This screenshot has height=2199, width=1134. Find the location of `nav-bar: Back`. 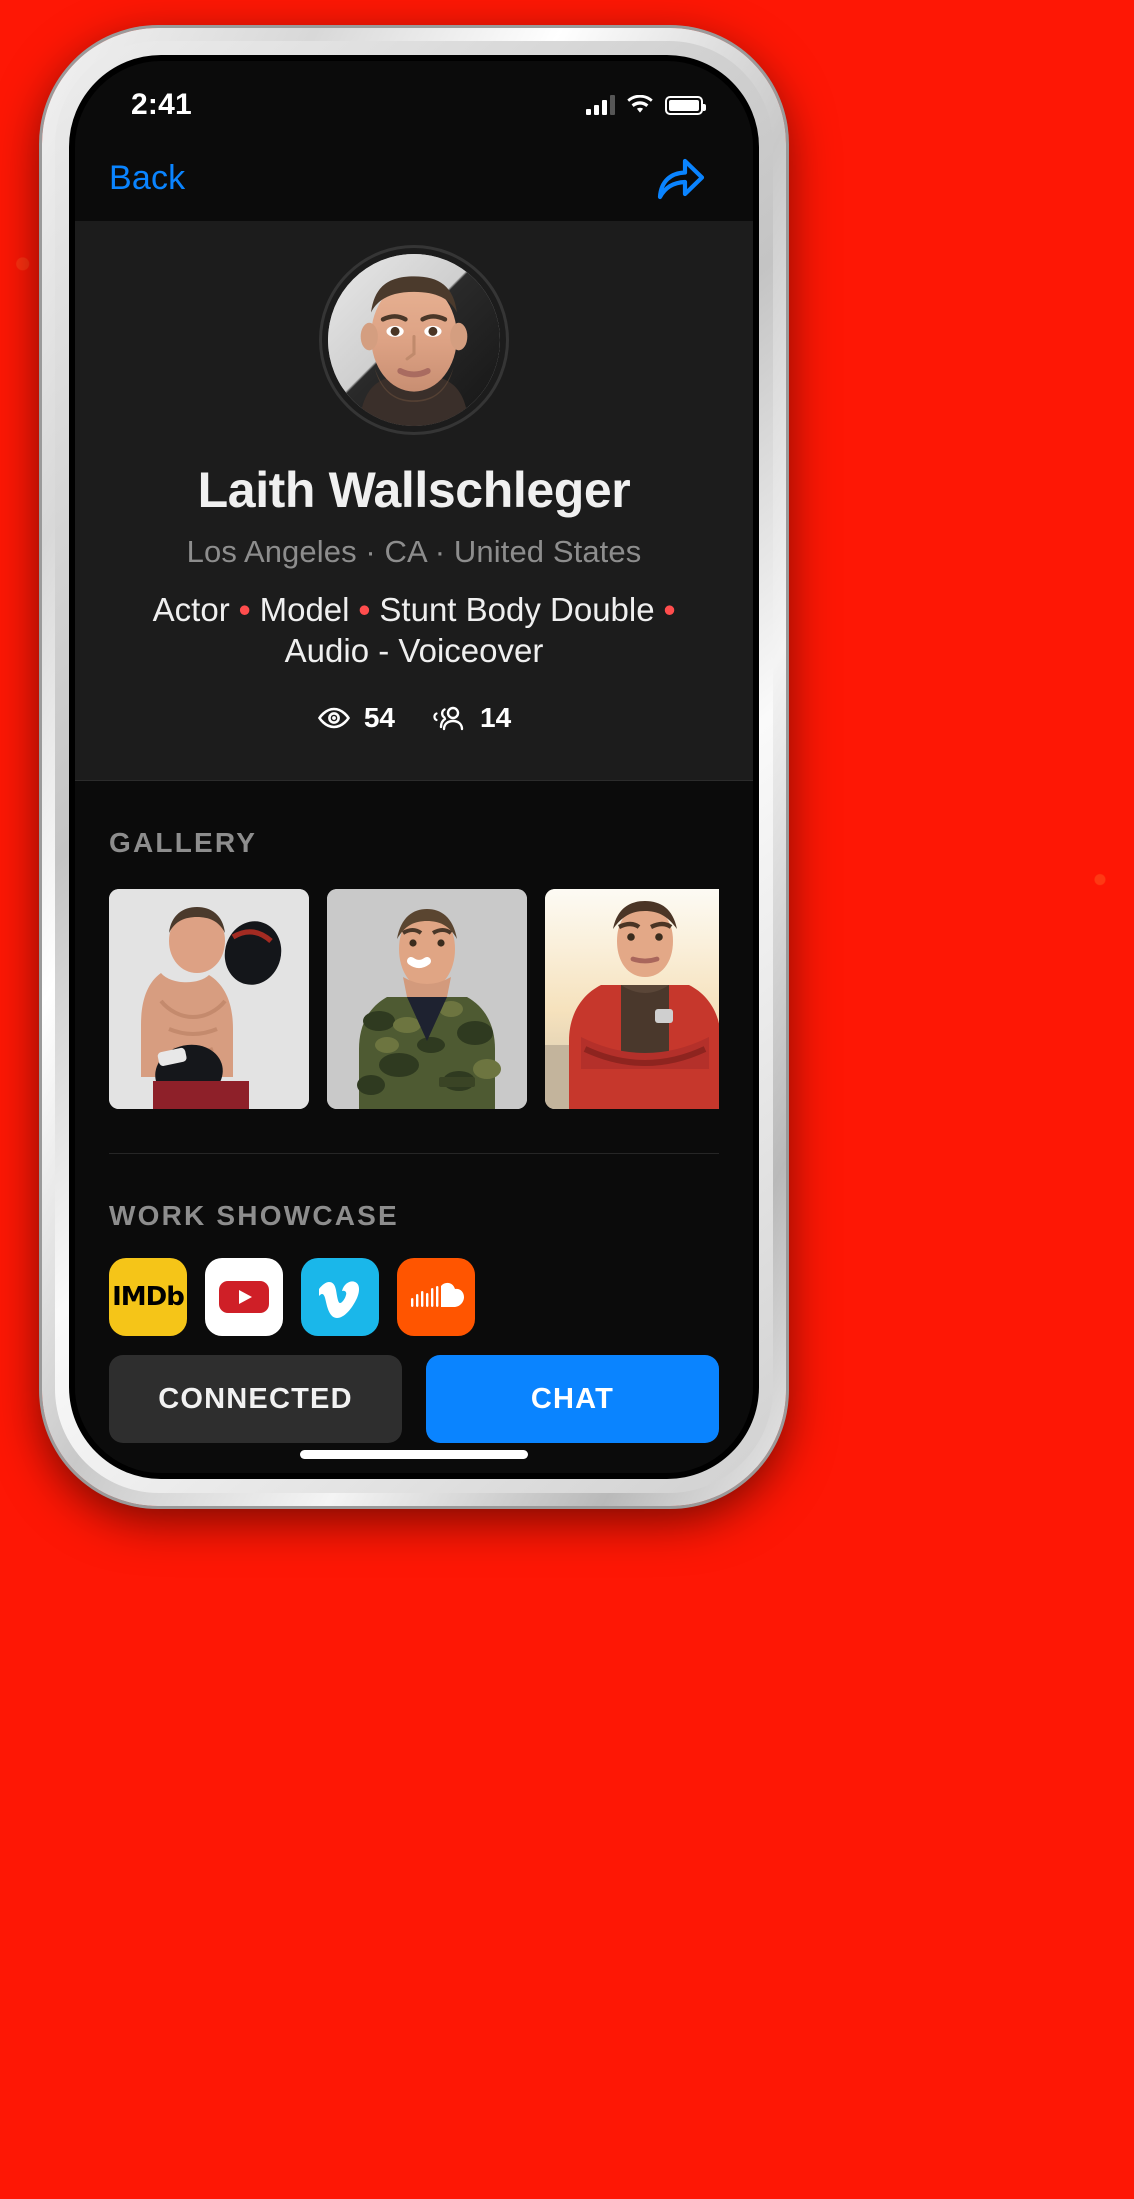

nav-bar: Back is located at coordinates (414, 178).